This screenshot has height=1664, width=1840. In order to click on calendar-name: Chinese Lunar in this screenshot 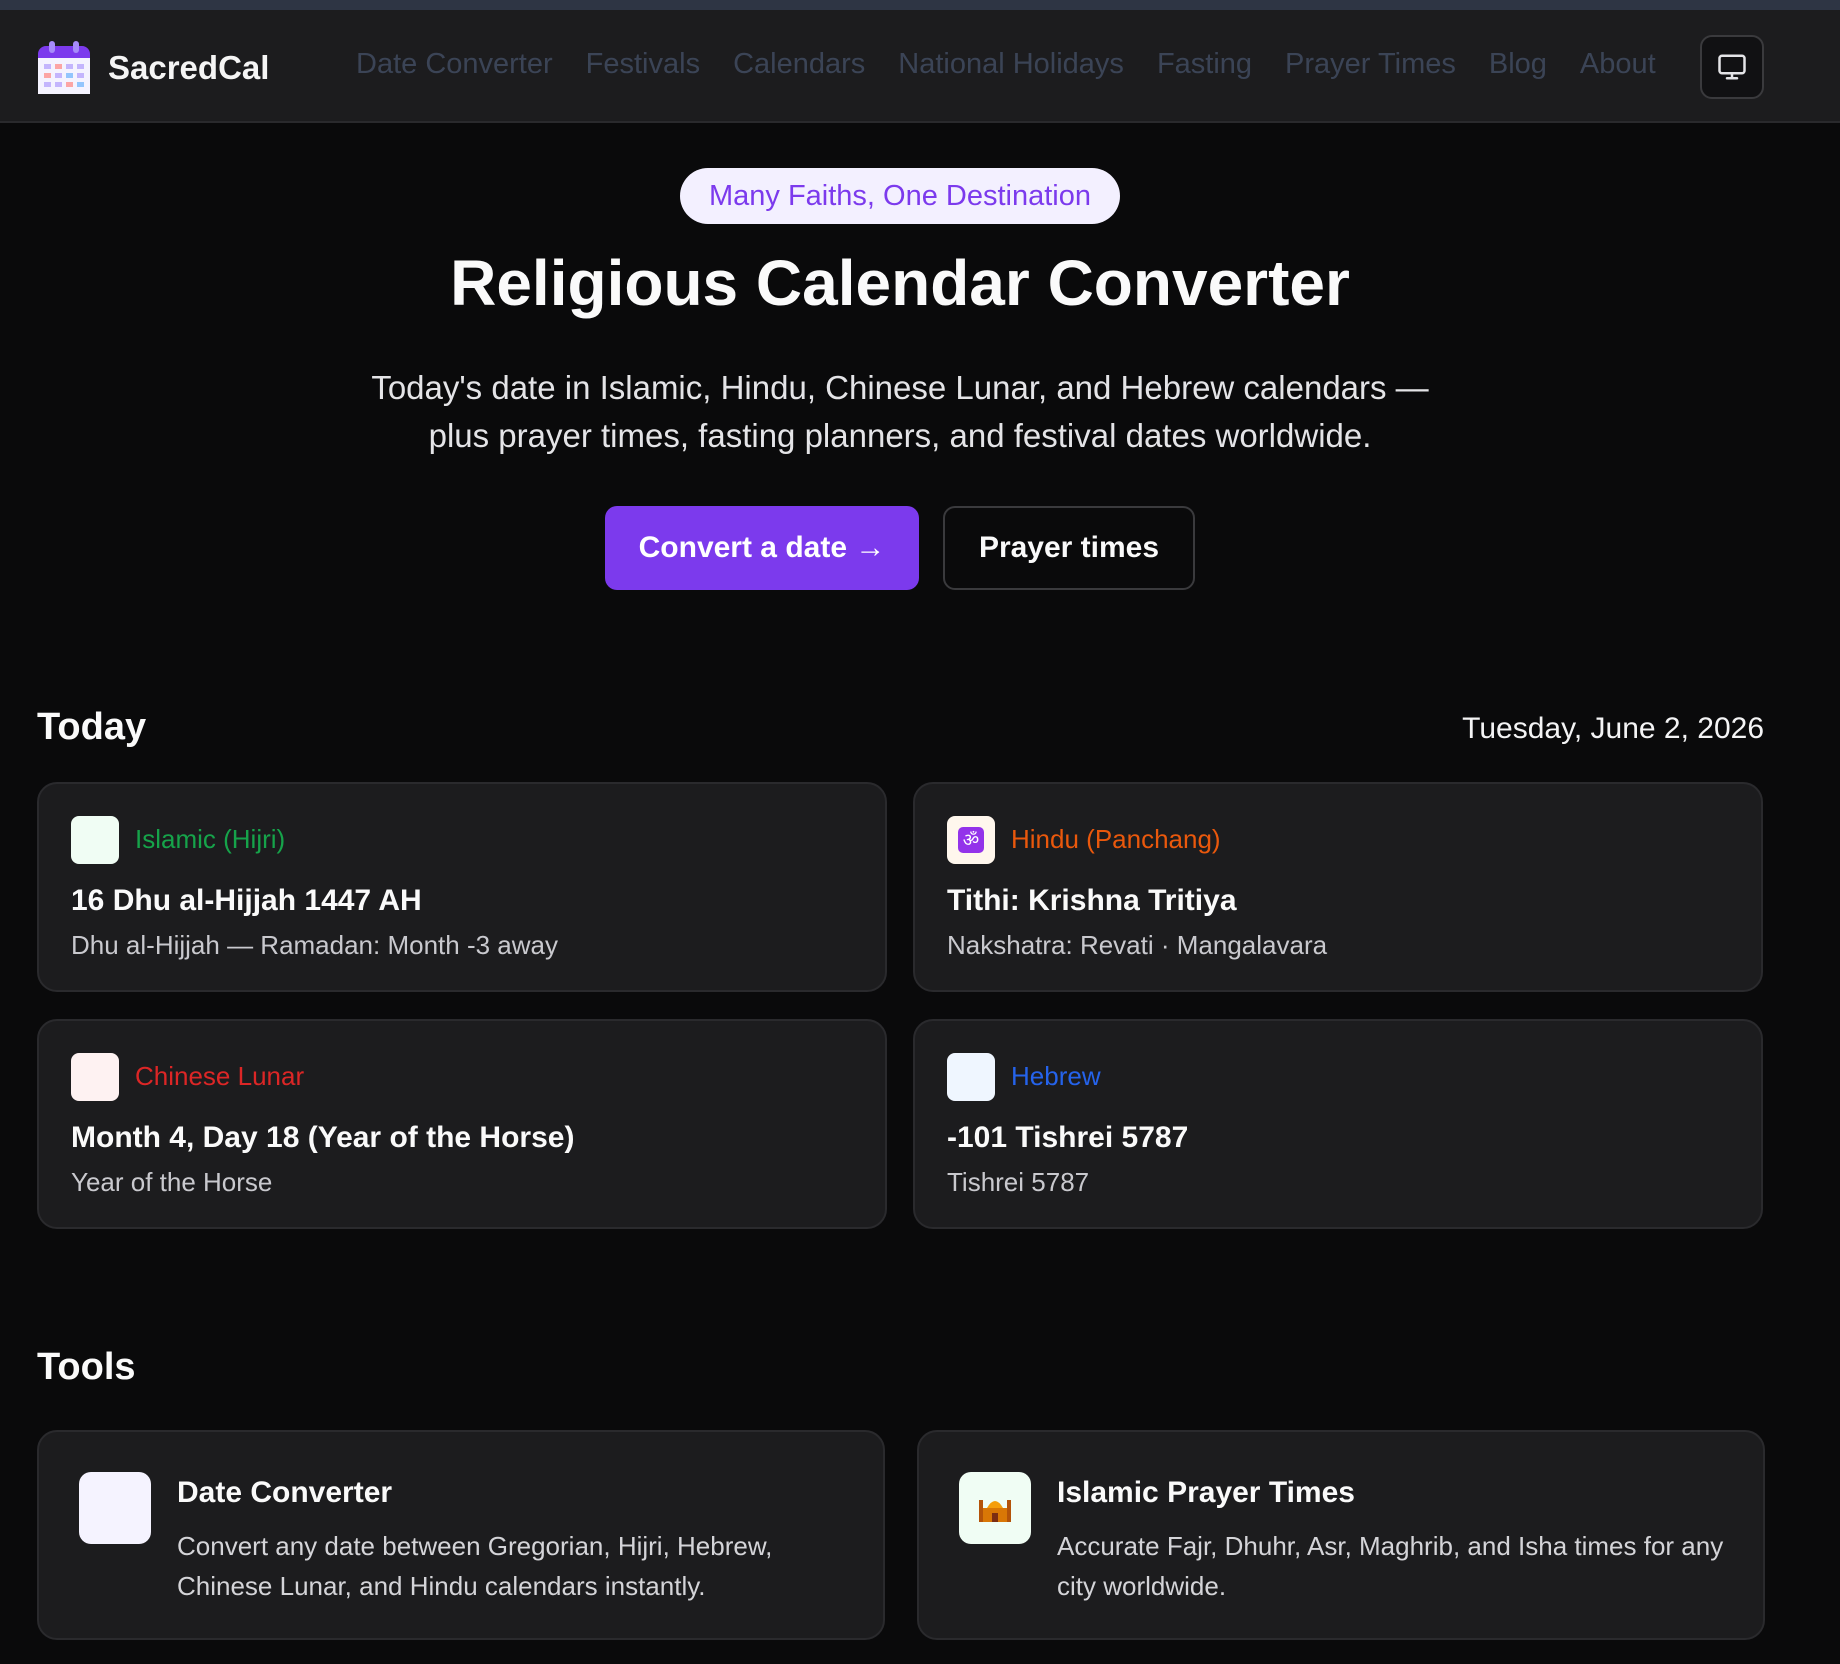, I will do `click(220, 1076)`.